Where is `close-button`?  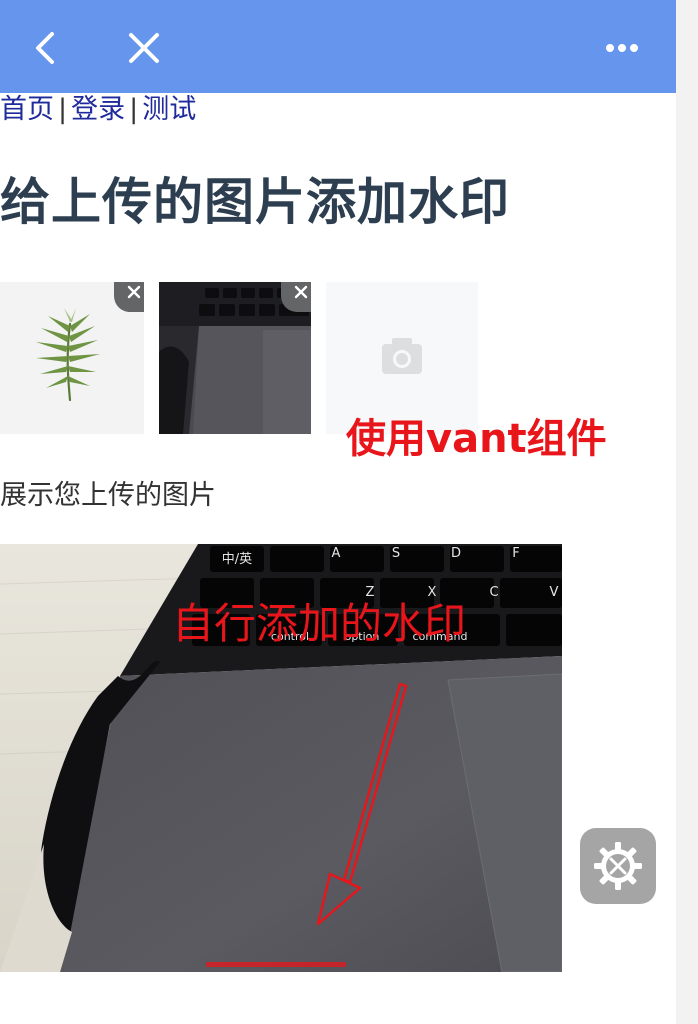
close-button is located at coordinates (144, 48).